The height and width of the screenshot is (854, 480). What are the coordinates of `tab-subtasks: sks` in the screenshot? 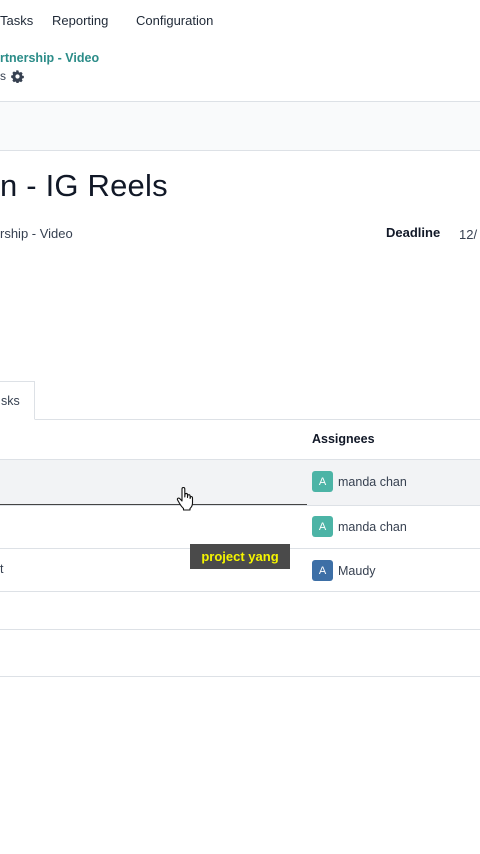 It's located at (17, 400).